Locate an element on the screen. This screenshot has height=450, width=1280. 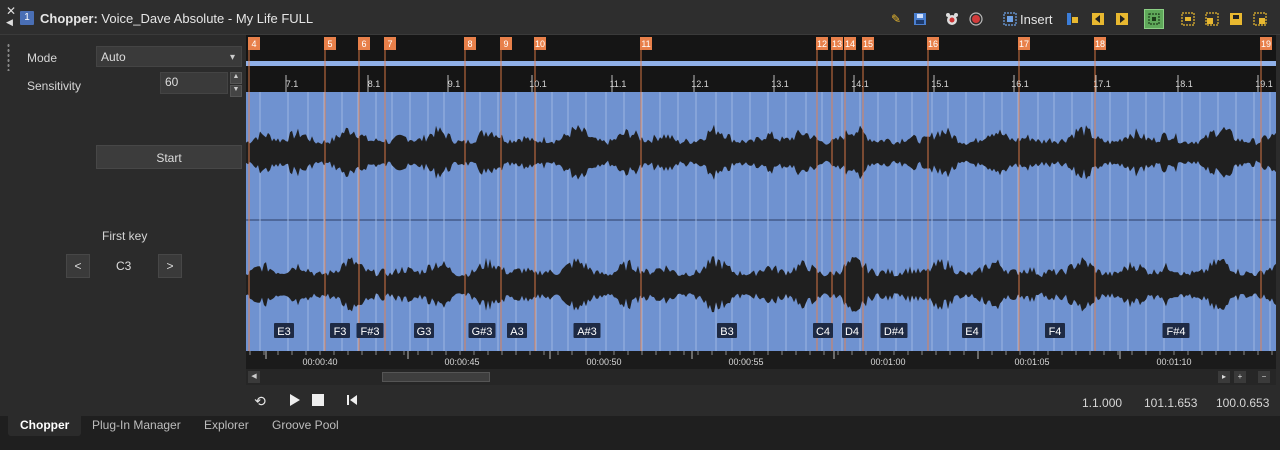
slice-key-text: A#3 is located at coordinates (587, 332).